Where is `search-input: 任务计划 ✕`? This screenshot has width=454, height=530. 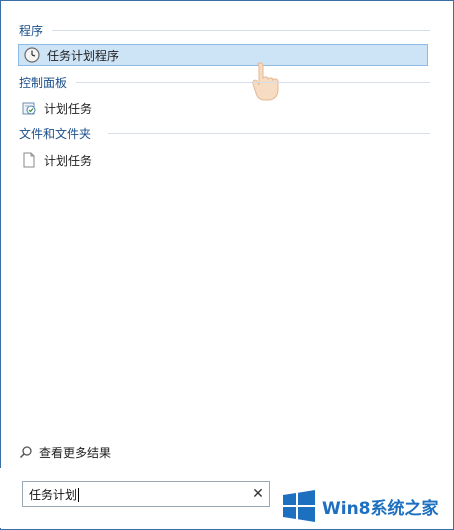 search-input: 任务计划 ✕ is located at coordinates (146, 494).